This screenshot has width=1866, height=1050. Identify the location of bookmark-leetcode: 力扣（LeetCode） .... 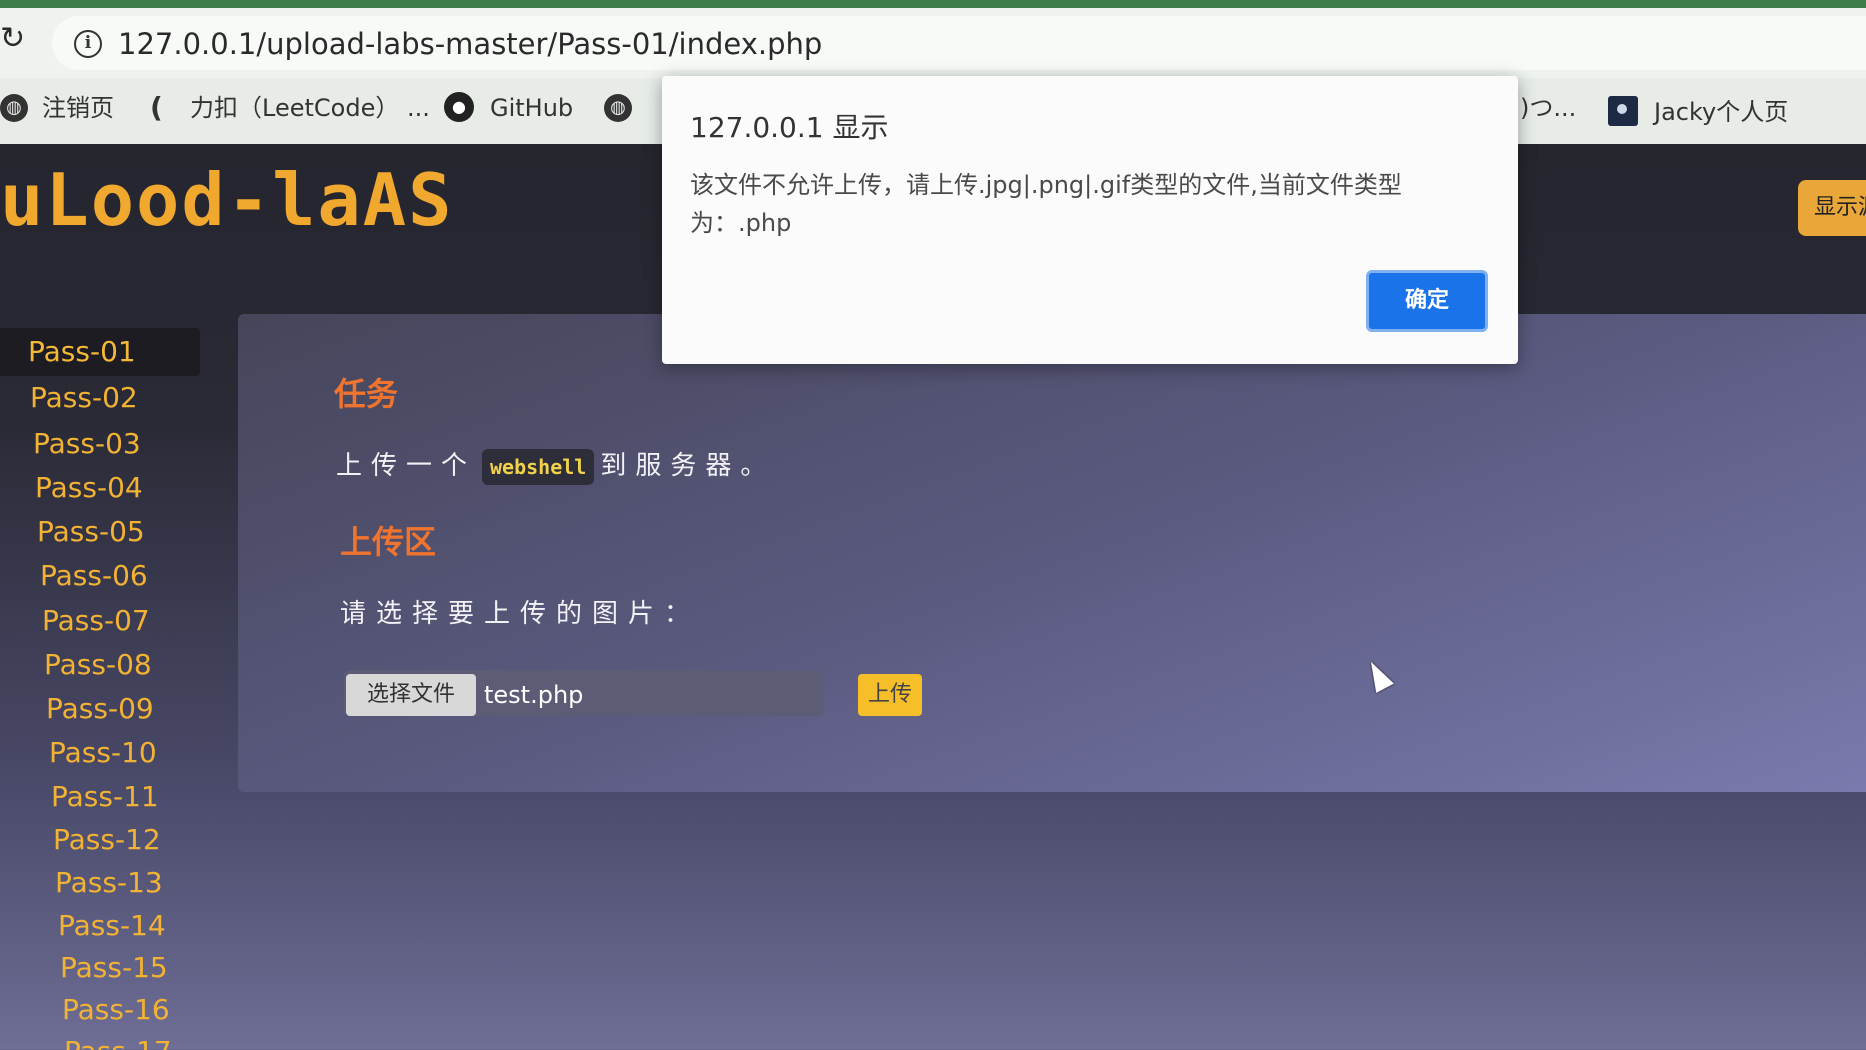
(310, 108).